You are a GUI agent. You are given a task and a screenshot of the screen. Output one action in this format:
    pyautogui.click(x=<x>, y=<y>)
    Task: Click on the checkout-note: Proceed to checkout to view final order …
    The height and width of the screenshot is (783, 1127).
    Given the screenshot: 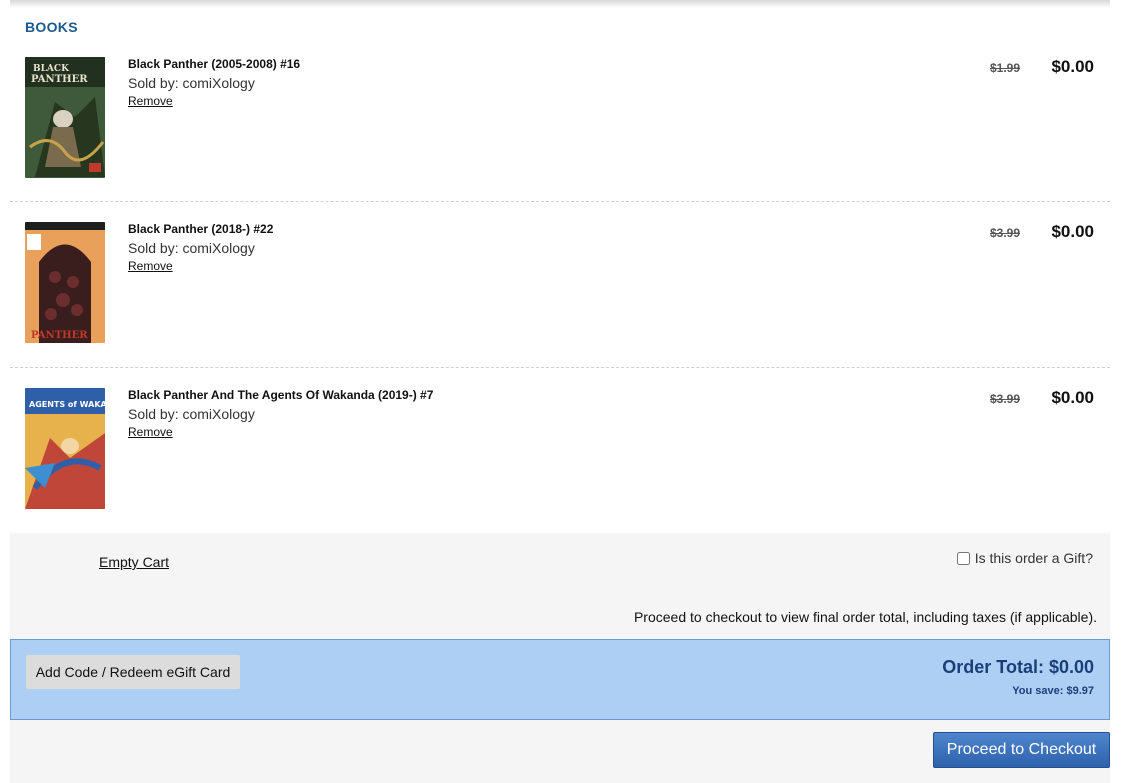 What is the action you would take?
    pyautogui.click(x=865, y=617)
    